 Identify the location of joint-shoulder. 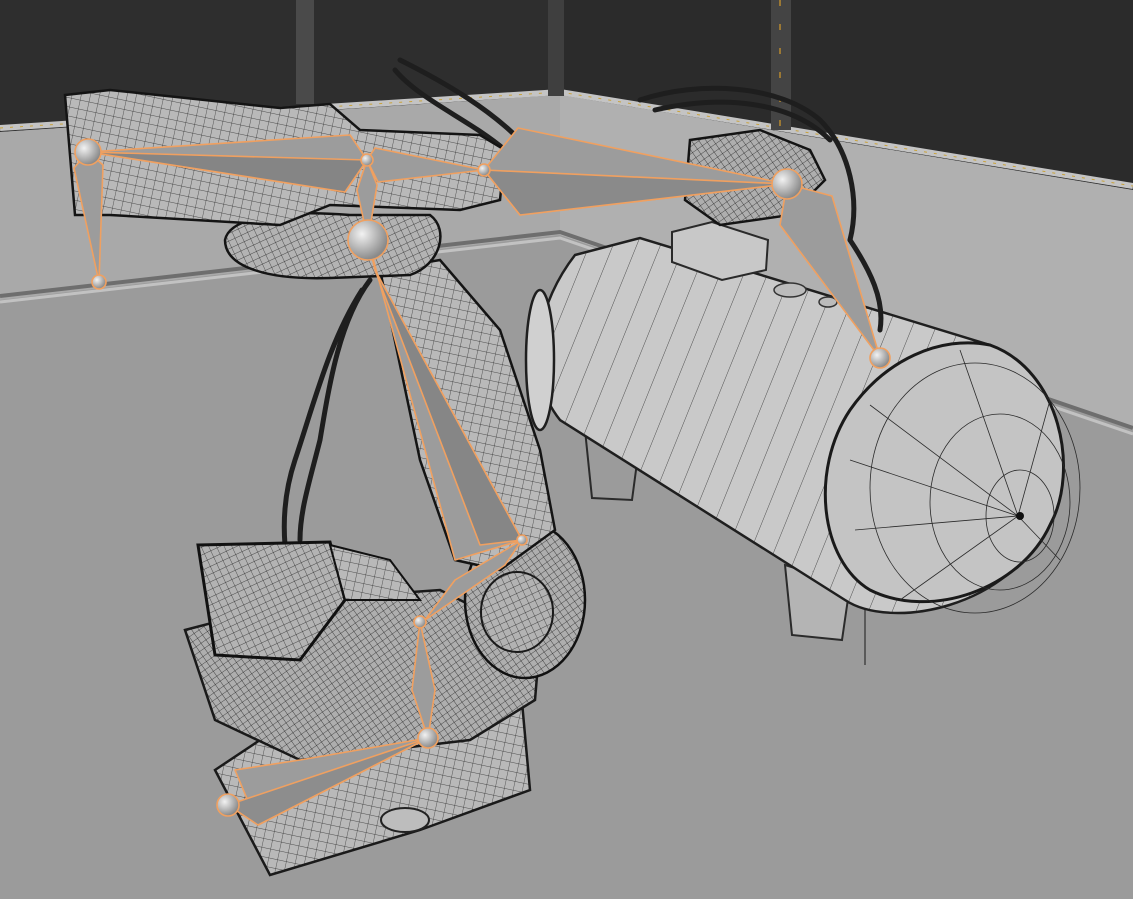
(522, 540).